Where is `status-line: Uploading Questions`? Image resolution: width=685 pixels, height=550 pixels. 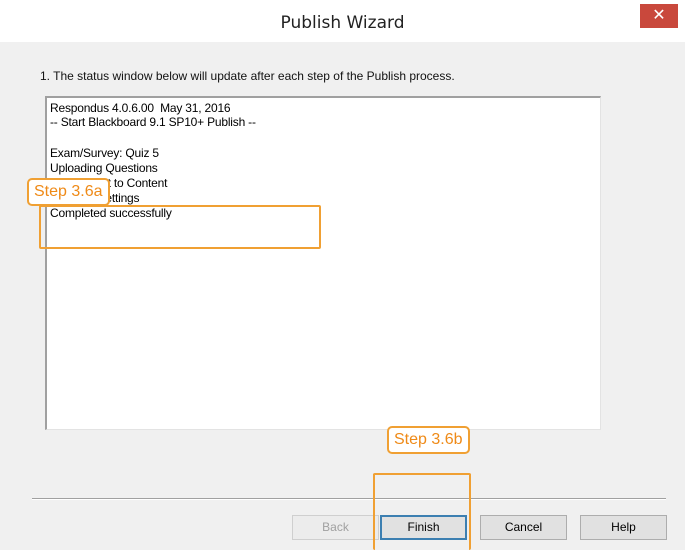 status-line: Uploading Questions is located at coordinates (104, 168).